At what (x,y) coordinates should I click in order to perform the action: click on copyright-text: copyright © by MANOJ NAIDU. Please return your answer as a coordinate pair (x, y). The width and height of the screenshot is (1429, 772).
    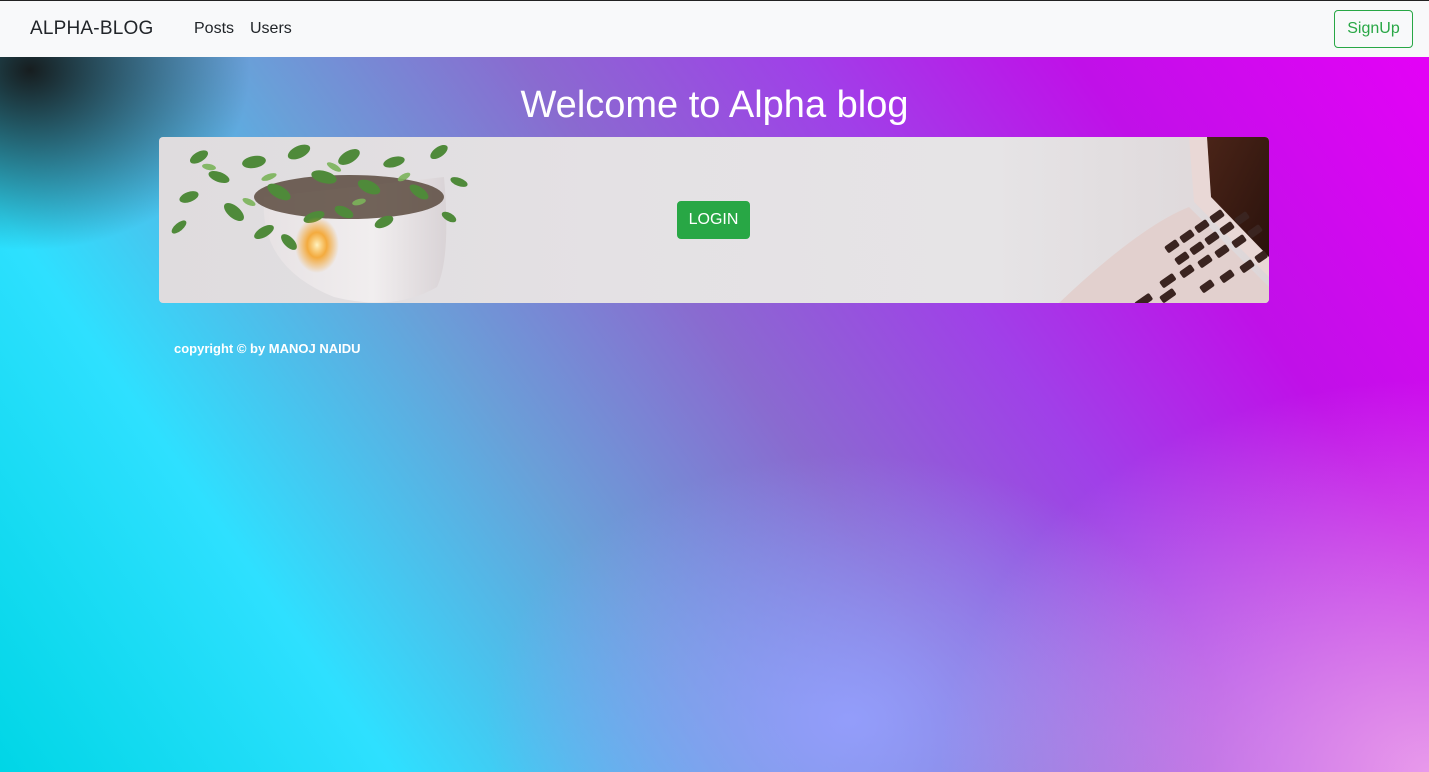
    Looking at the image, I should click on (267, 348).